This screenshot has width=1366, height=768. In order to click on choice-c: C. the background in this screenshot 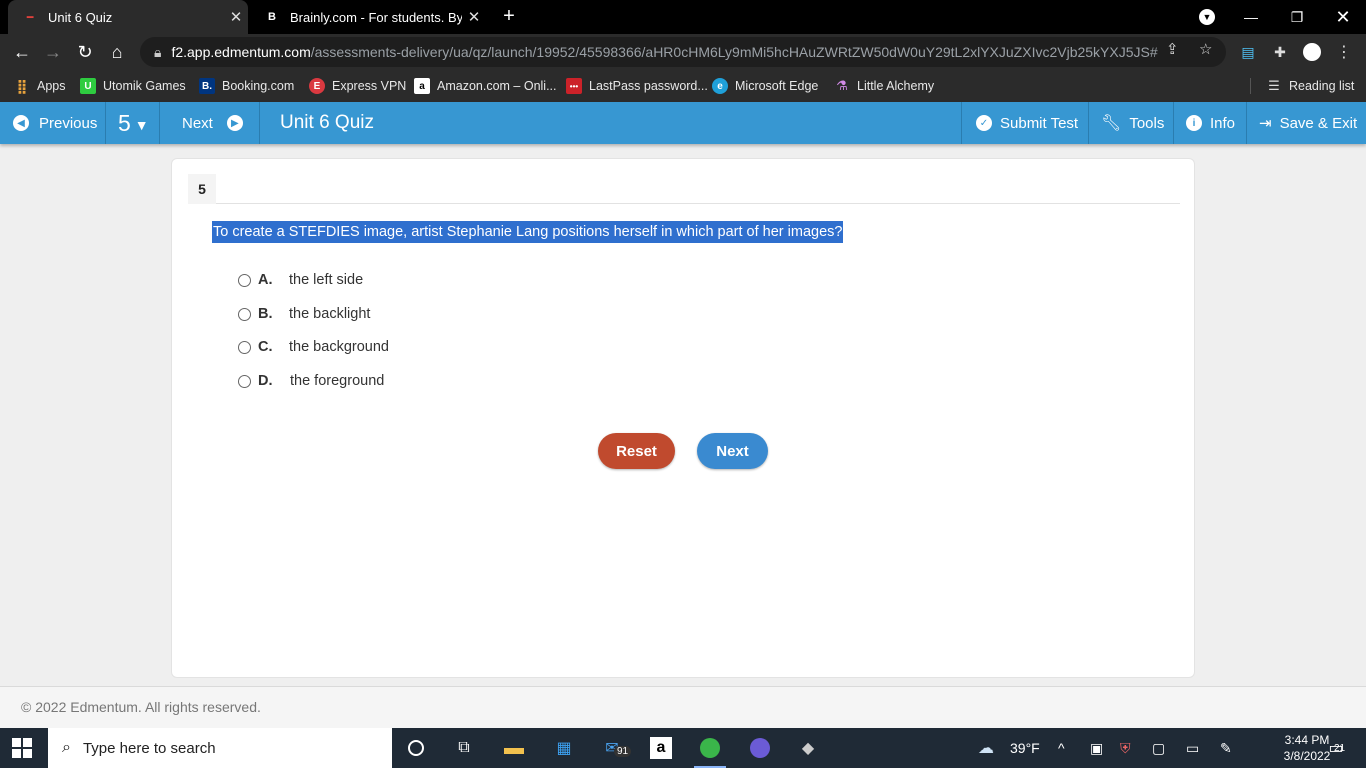, I will do `click(313, 347)`.